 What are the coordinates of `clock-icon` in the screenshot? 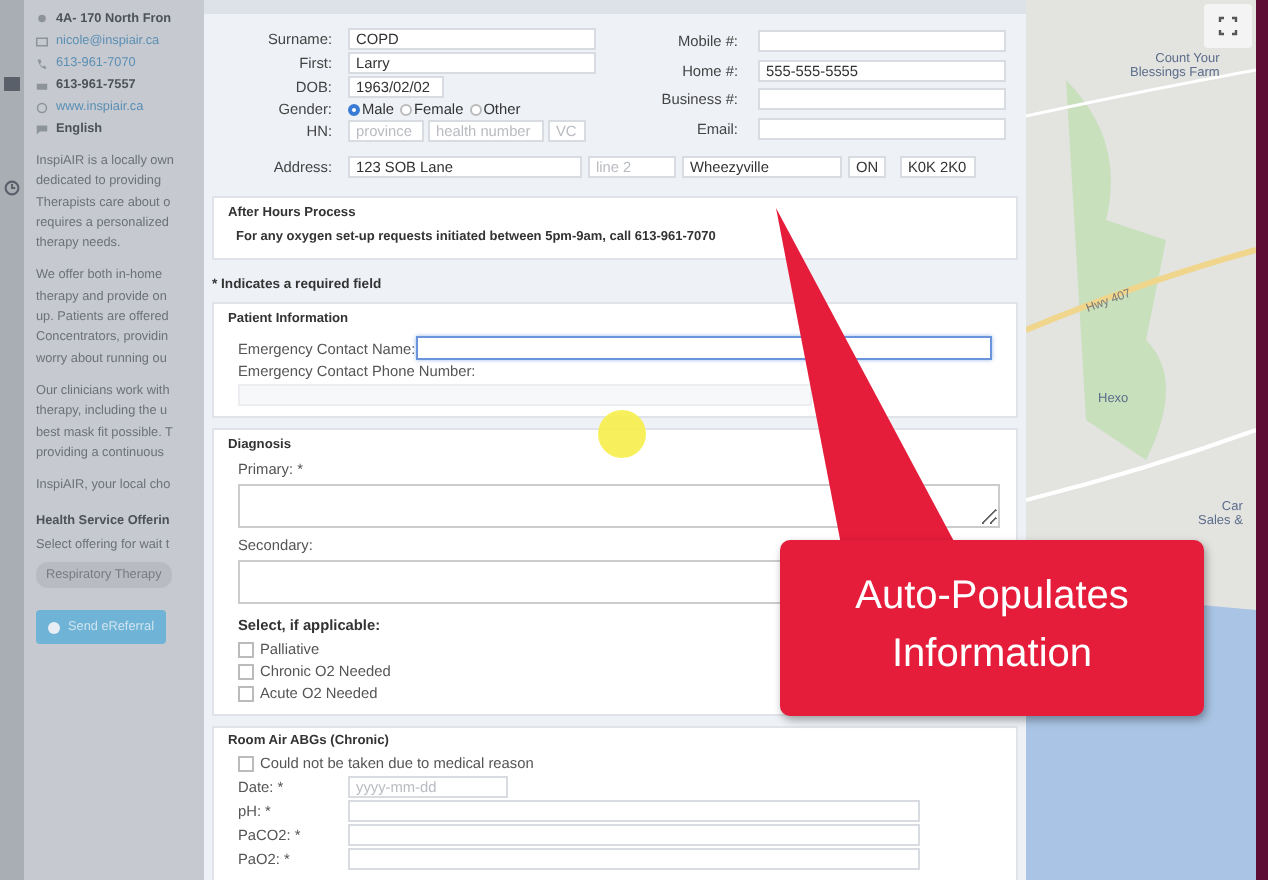 It's located at (12, 188).